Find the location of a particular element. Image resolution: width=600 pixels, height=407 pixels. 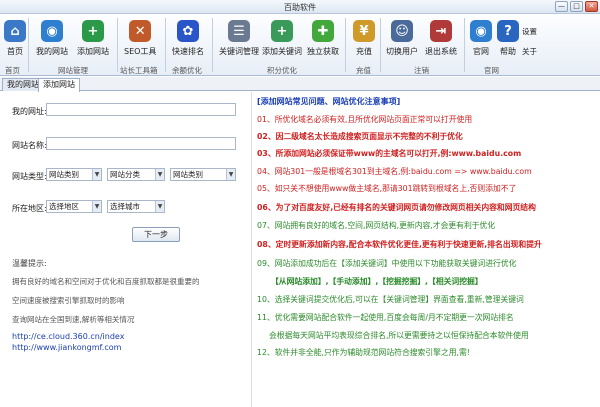

home-button: ⌂ 首页 is located at coordinates (15, 40).